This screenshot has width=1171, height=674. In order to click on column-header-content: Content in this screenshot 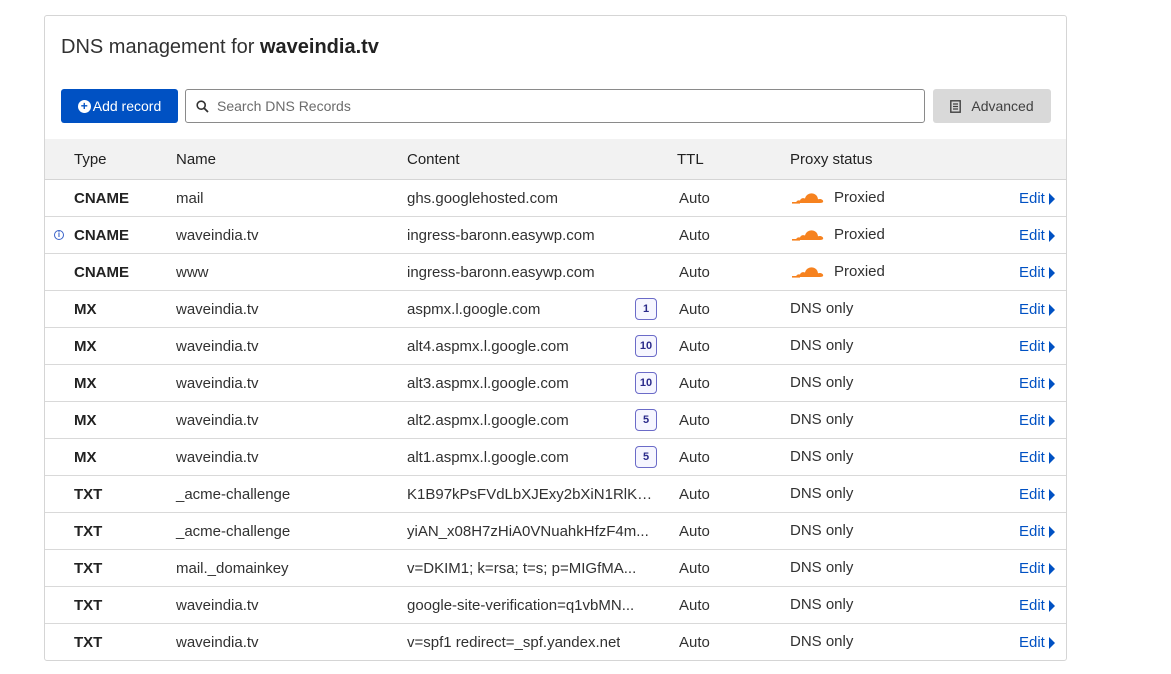, I will do `click(433, 159)`.